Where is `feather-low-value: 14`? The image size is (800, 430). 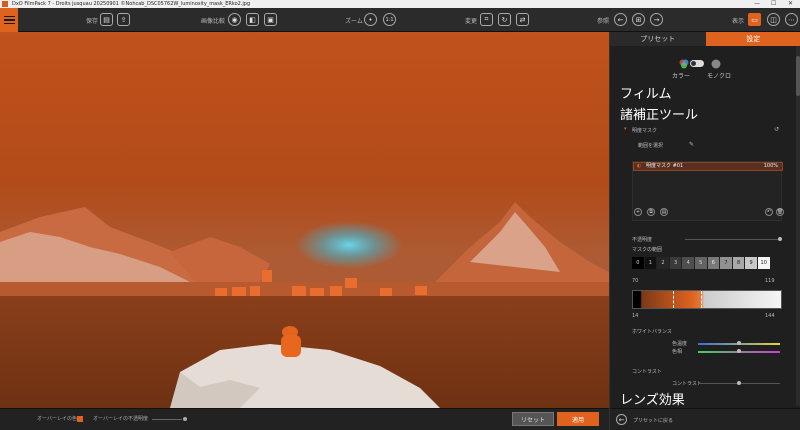 feather-low-value: 14 is located at coordinates (635, 316).